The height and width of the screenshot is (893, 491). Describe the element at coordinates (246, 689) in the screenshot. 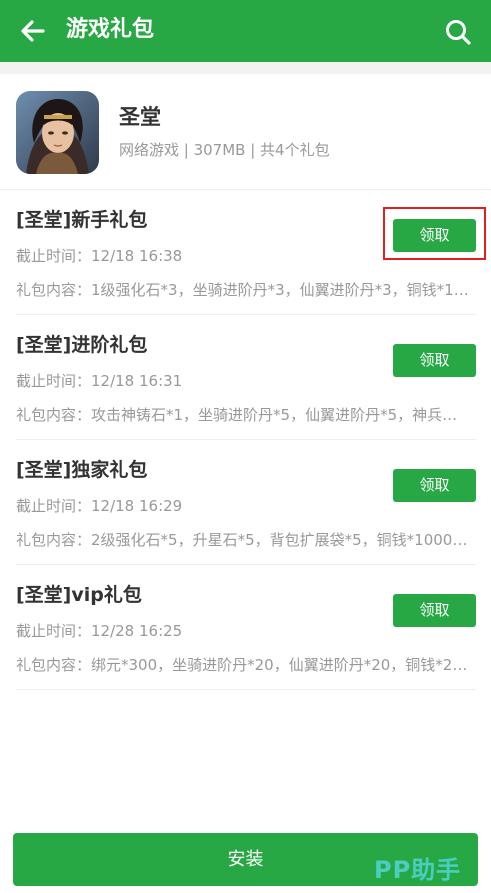

I see `divider` at that location.